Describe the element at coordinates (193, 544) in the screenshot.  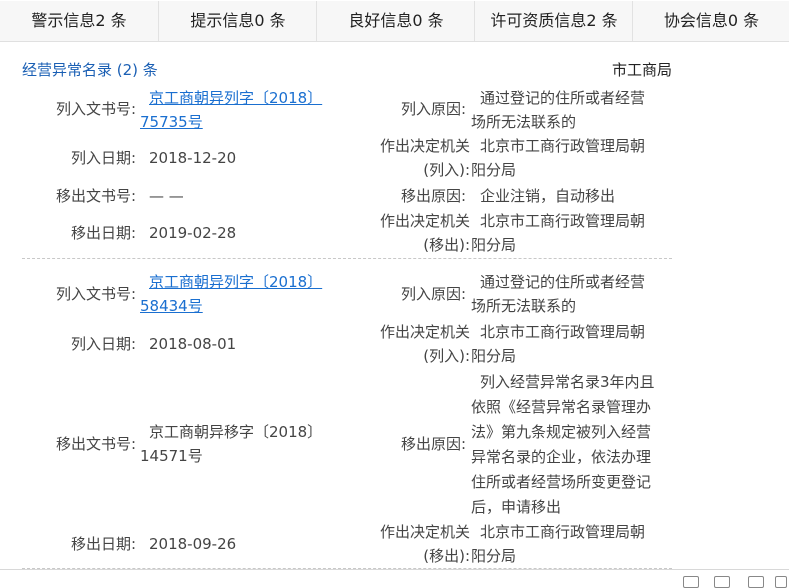
I see `remove-date-value: 2018-09-26` at that location.